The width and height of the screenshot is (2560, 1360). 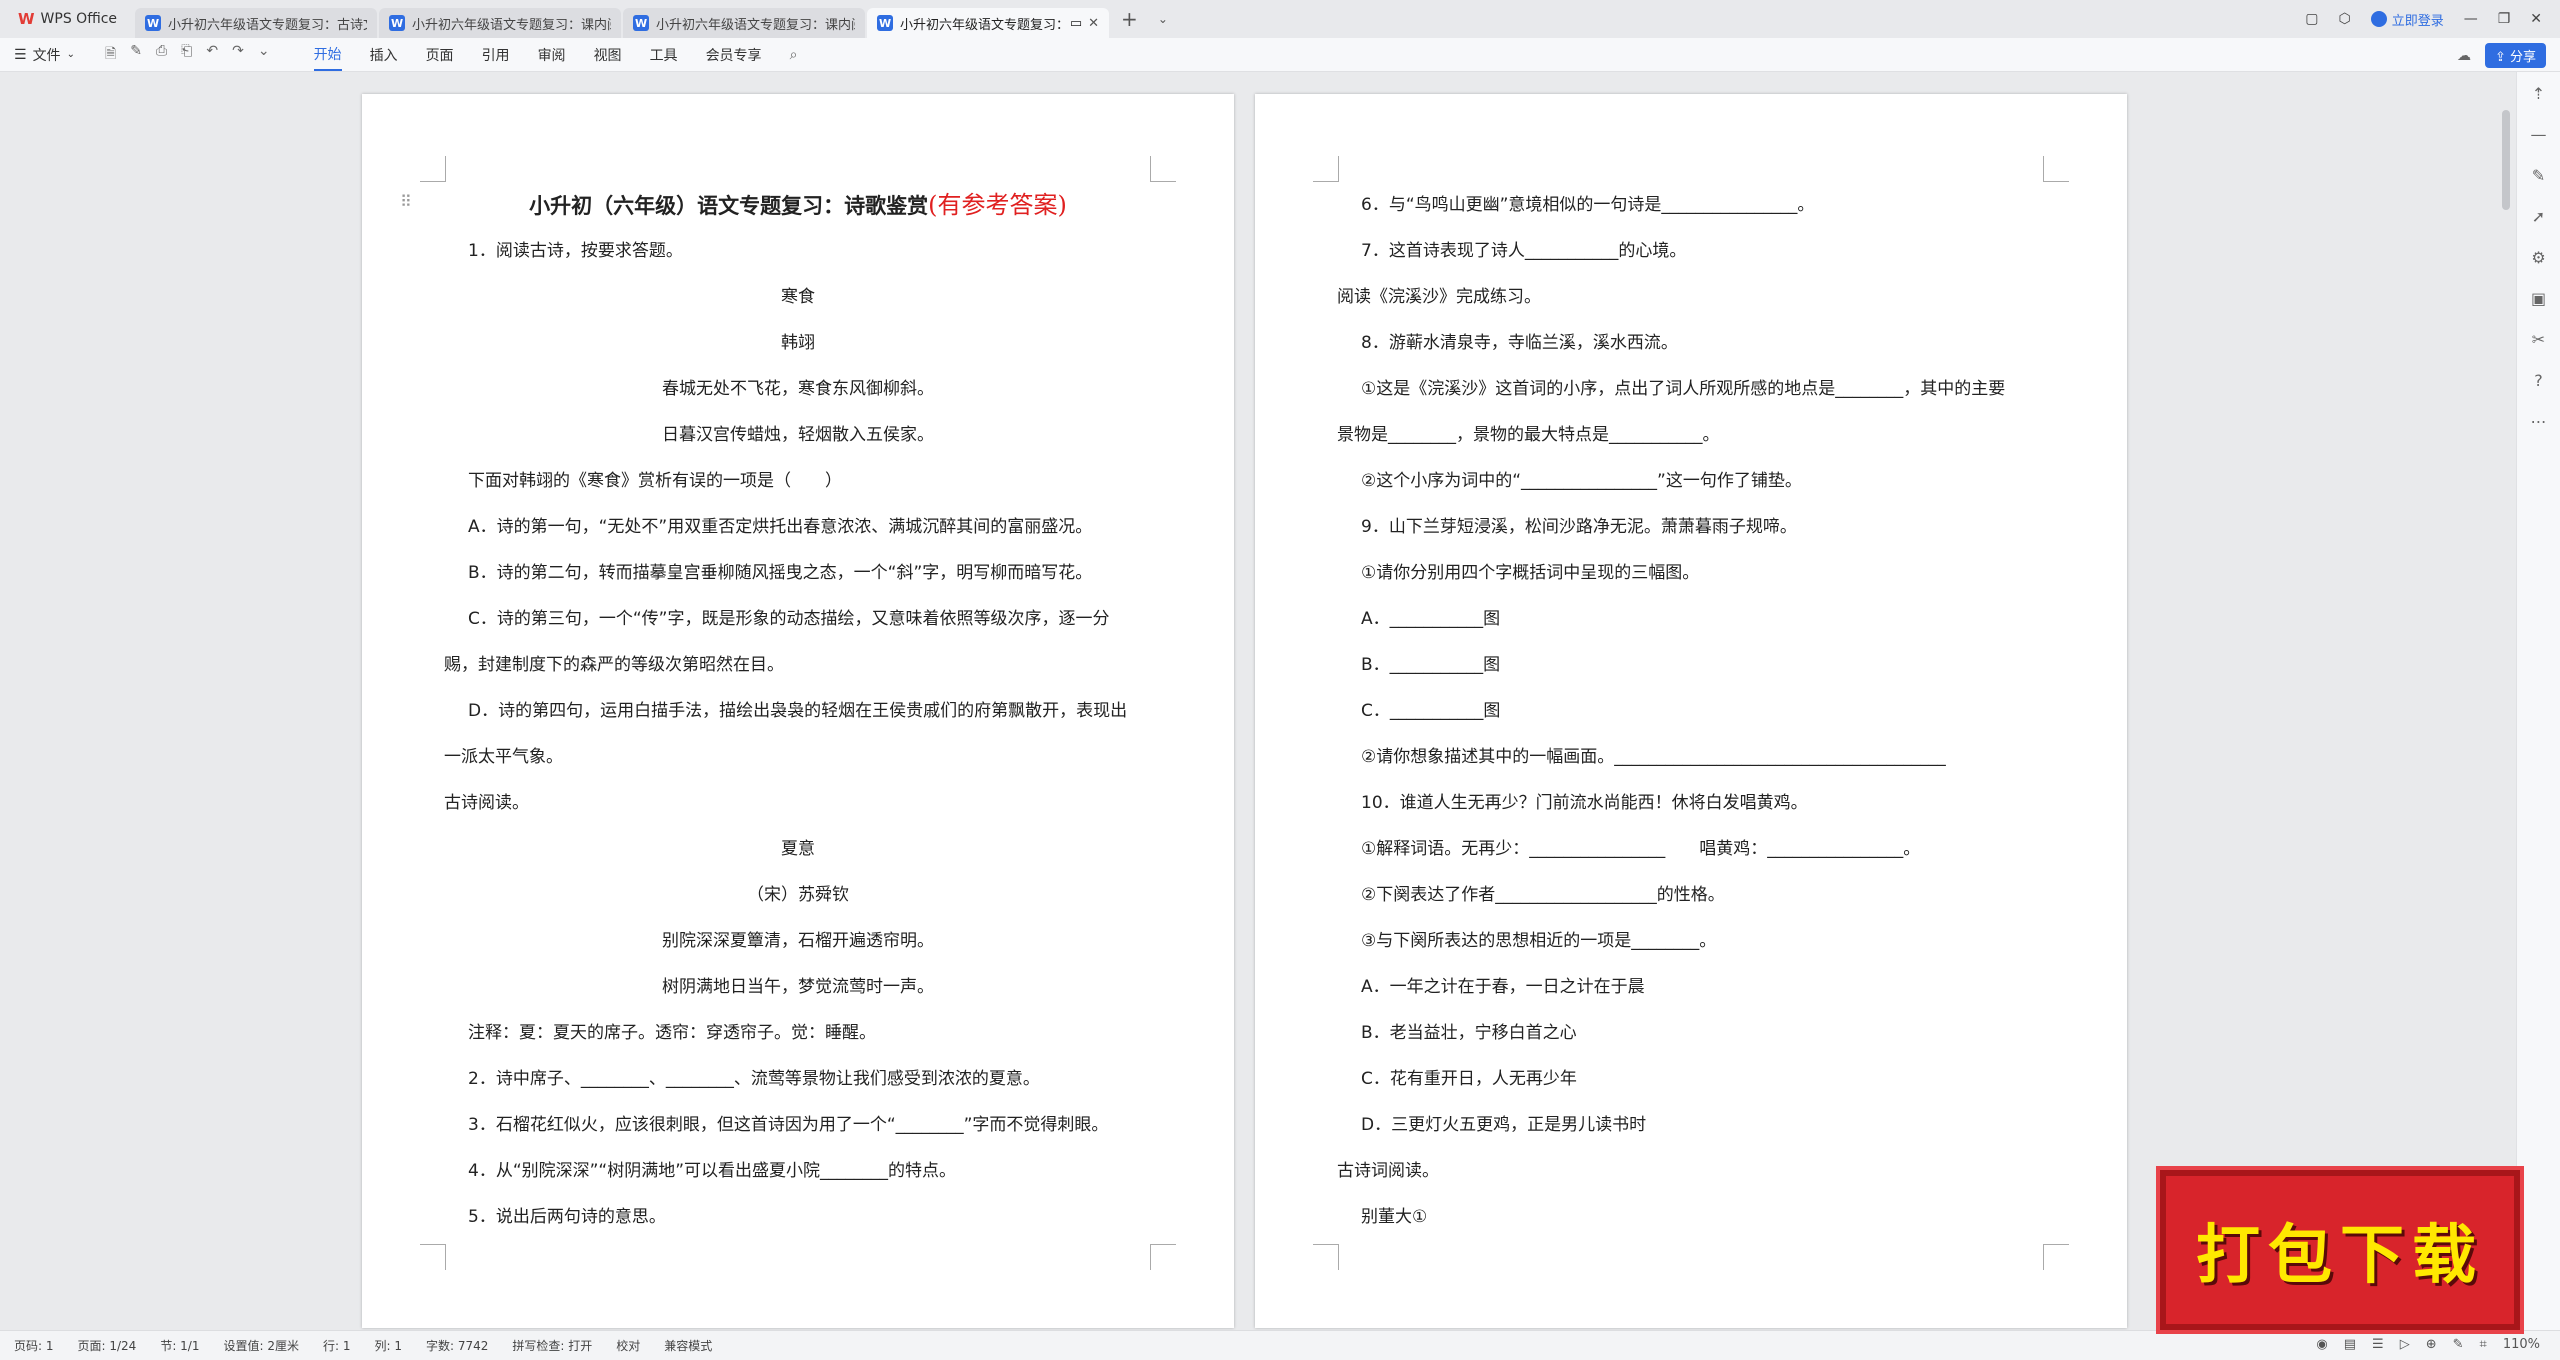 I want to click on box-icon: ⬡, so click(x=2344, y=19).